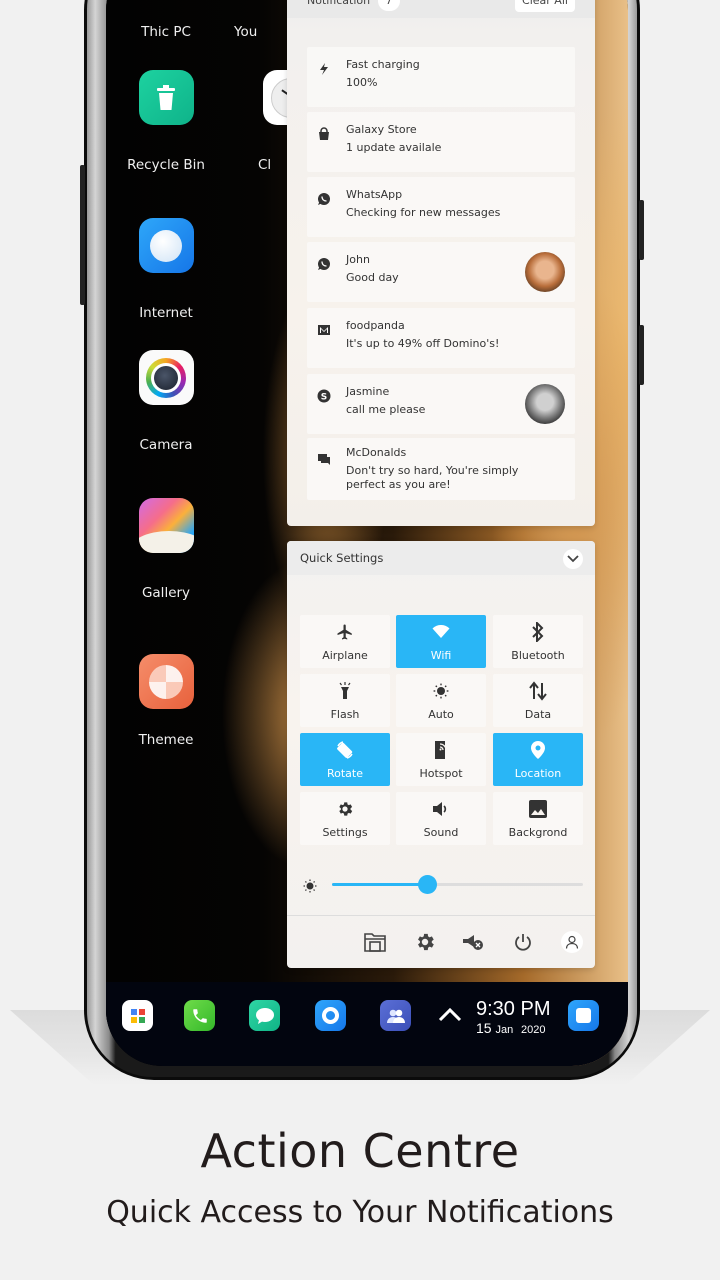  What do you see at coordinates (324, 68) in the screenshot?
I see `bolt-icon` at bounding box center [324, 68].